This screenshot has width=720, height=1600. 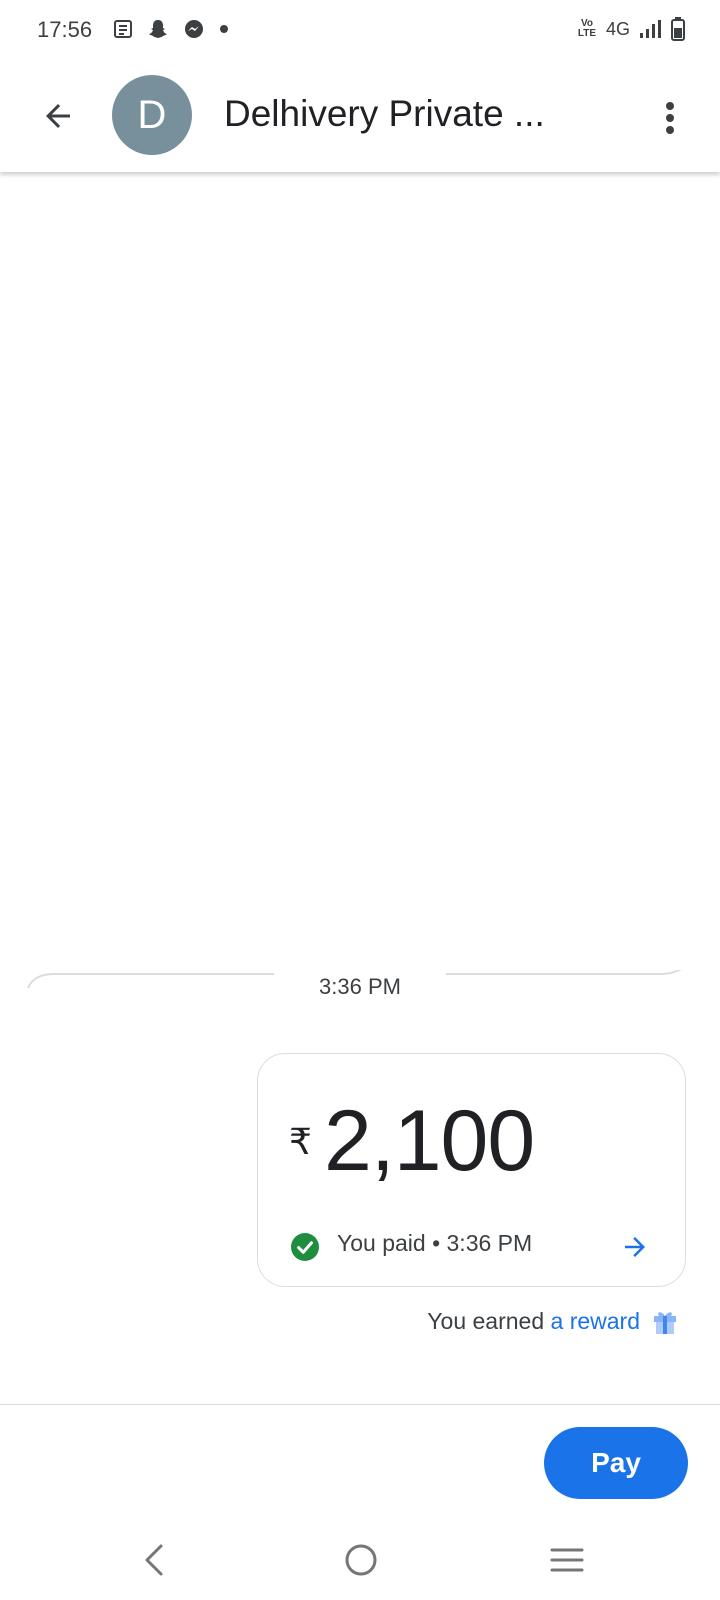 I want to click on snapchat-icon, so click(x=158, y=29).